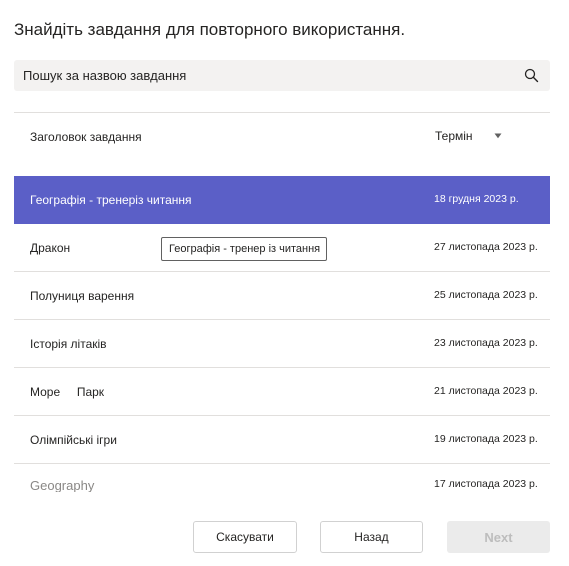 This screenshot has height=566, width=569. What do you see at coordinates (282, 112) in the screenshot?
I see `header-divider` at bounding box center [282, 112].